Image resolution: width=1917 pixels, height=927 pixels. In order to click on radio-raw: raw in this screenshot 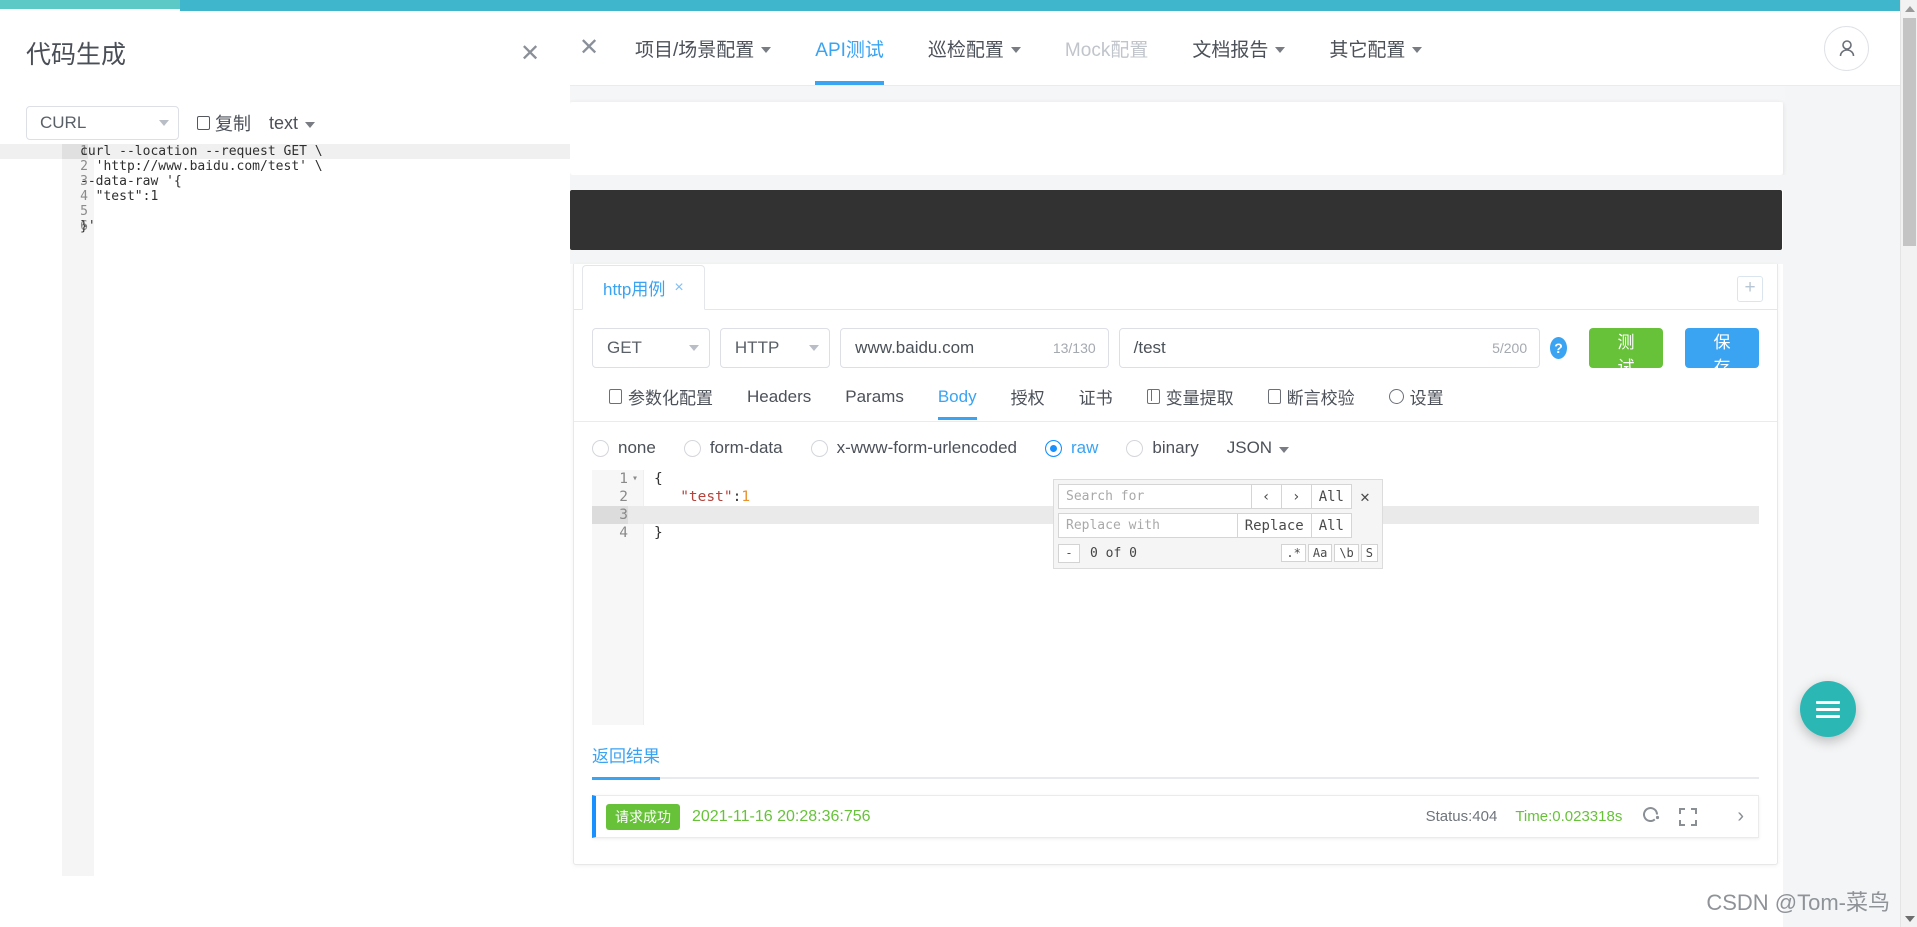, I will do `click(1071, 448)`.